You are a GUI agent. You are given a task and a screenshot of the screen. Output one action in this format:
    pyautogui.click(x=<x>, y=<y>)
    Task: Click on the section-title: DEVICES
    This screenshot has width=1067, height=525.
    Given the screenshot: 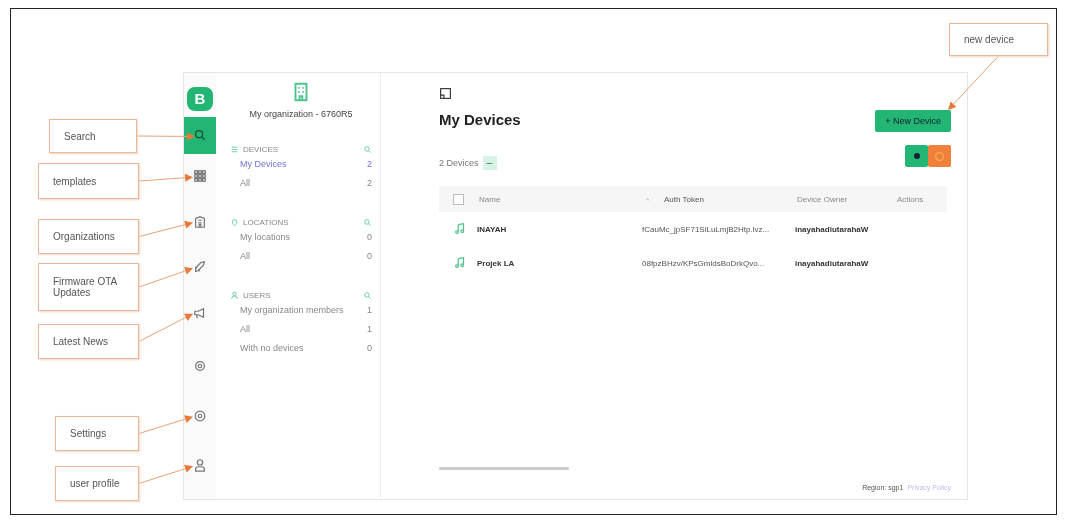 What is the action you would take?
    pyautogui.click(x=261, y=149)
    